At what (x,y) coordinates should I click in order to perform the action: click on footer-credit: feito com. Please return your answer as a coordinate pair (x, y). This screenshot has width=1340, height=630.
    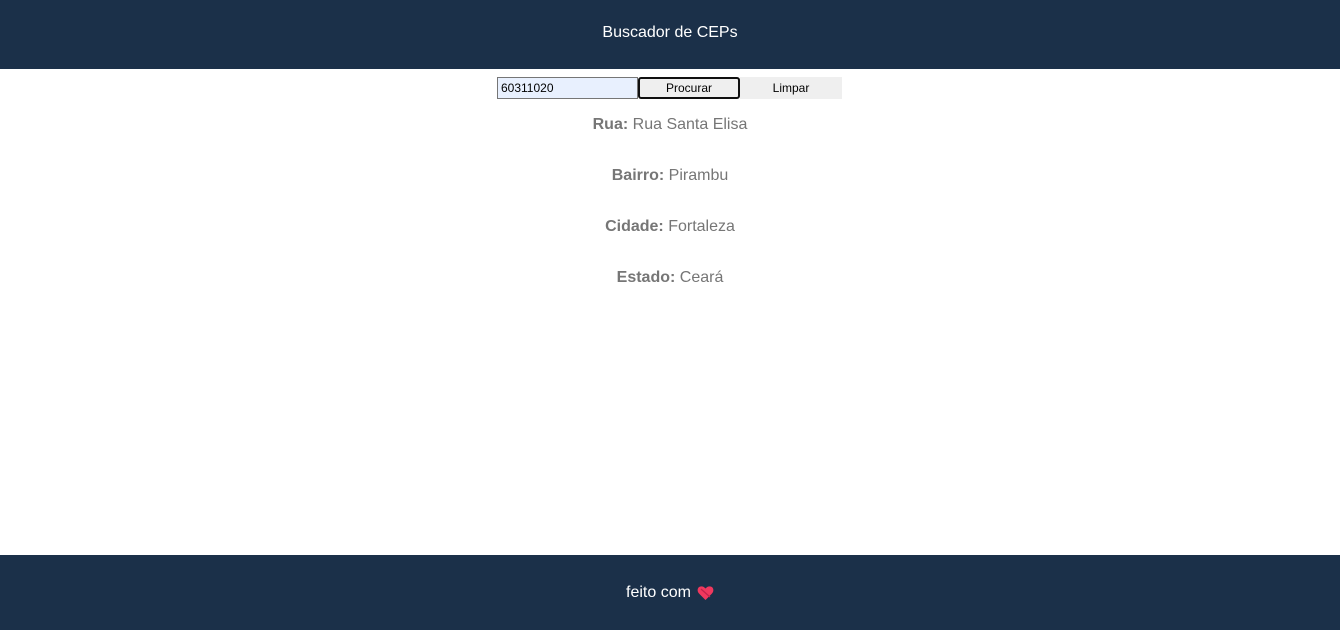
    Looking at the image, I should click on (670, 593).